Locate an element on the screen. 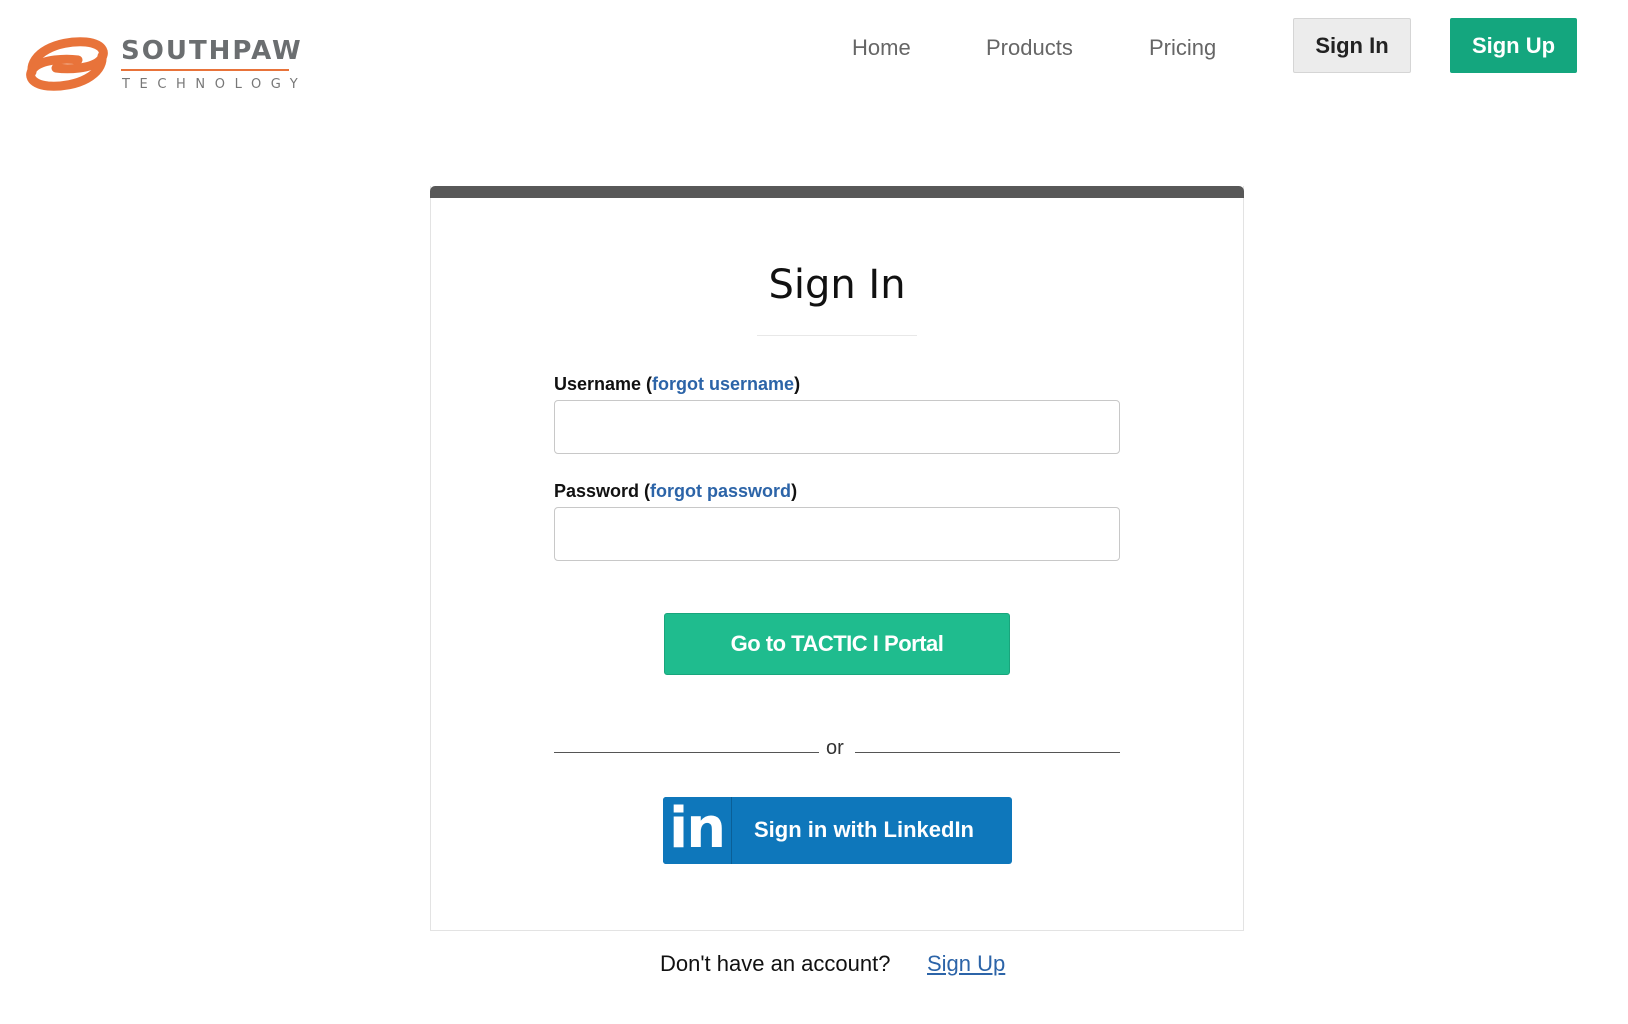 The width and height of the screenshot is (1628, 1024). nav-sign-in-label: Sign In is located at coordinates (1352, 45).